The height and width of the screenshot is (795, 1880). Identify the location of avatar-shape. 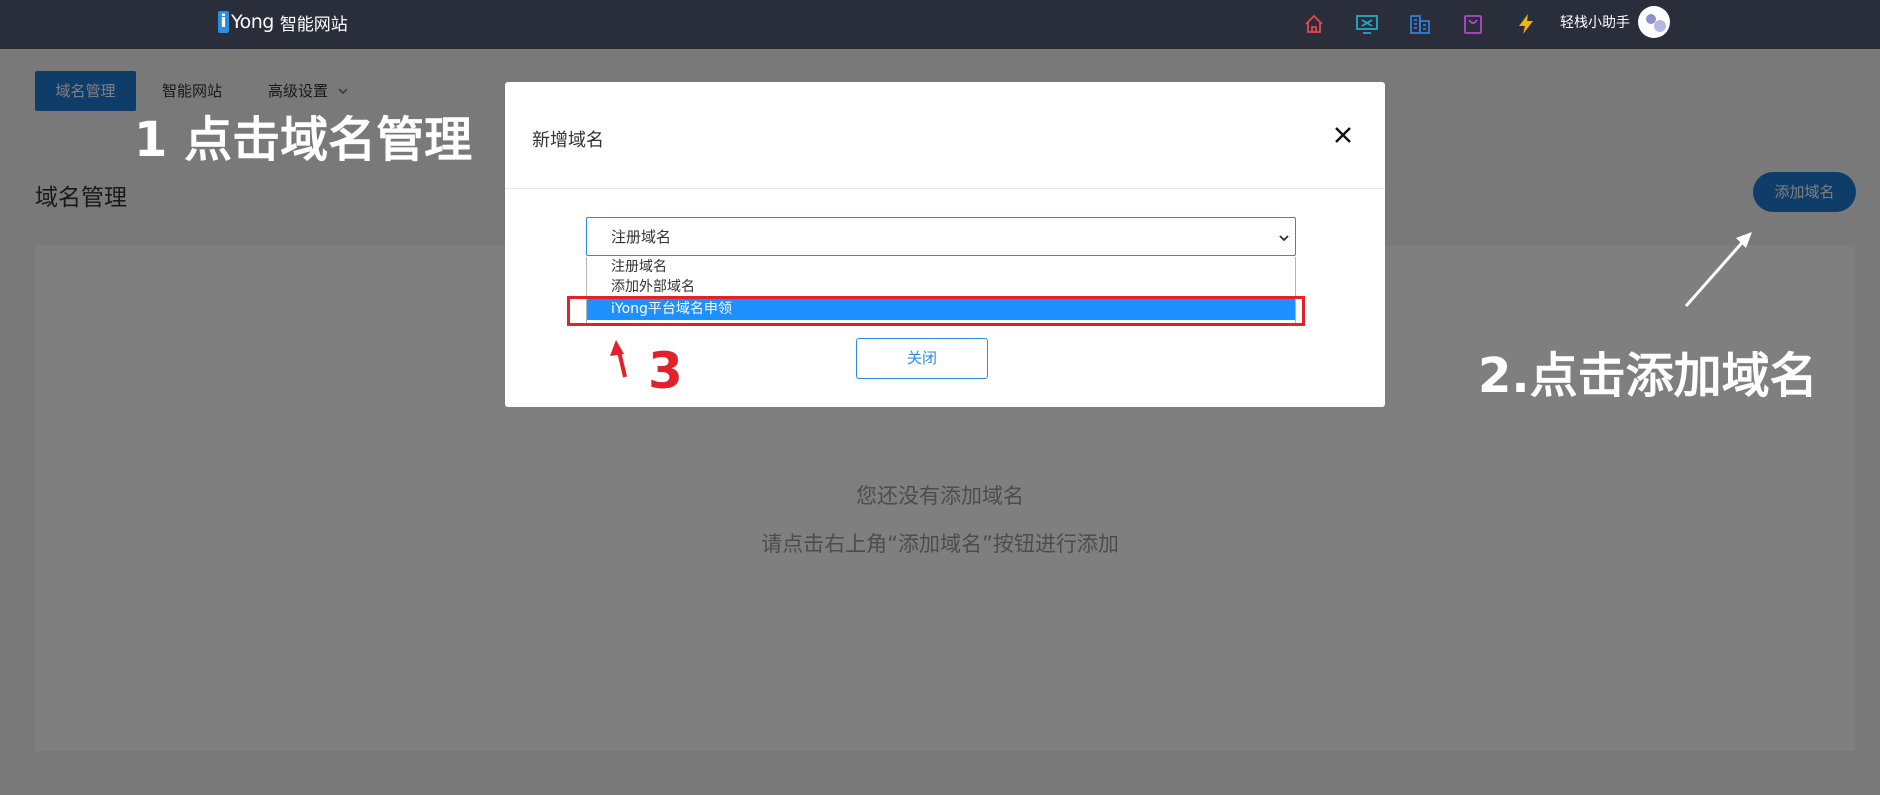
(1660, 26).